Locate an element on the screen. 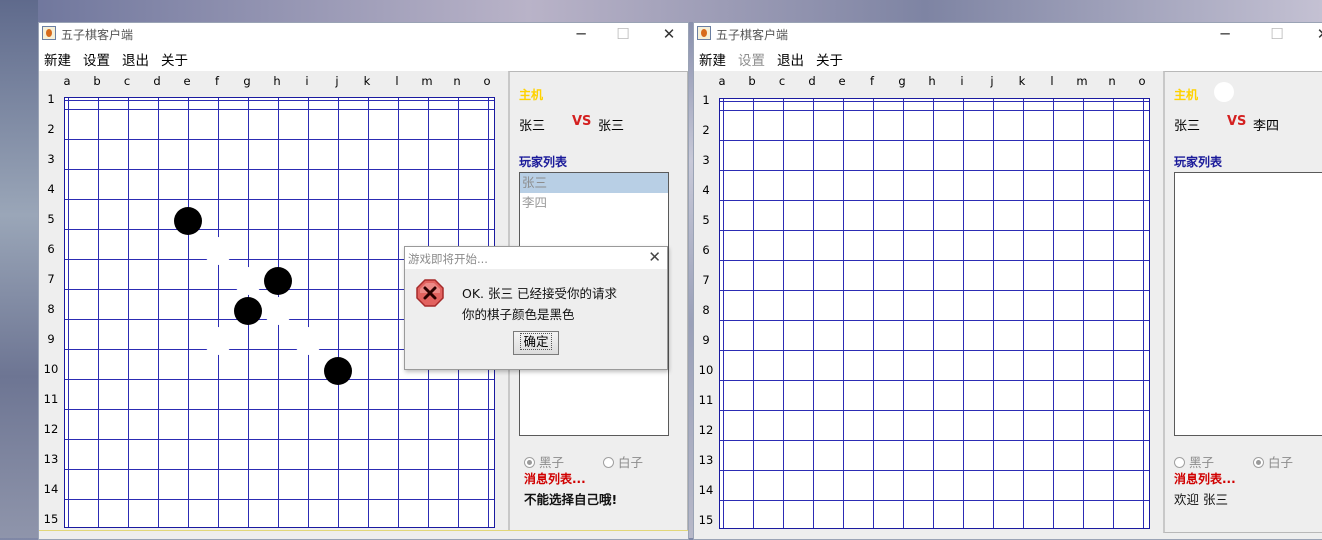 The height and width of the screenshot is (540, 1322). player-list is located at coordinates (1248, 304).